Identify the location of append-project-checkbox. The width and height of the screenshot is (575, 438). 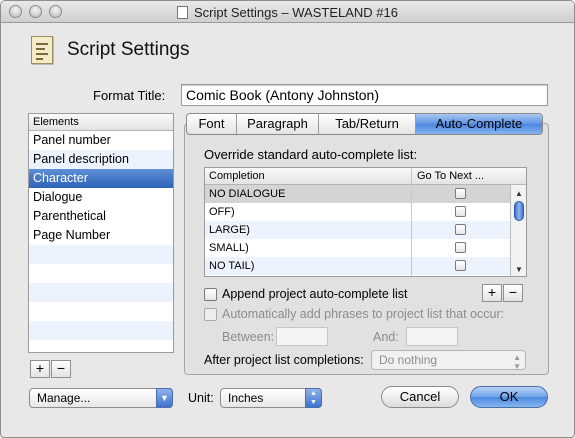
(210, 294).